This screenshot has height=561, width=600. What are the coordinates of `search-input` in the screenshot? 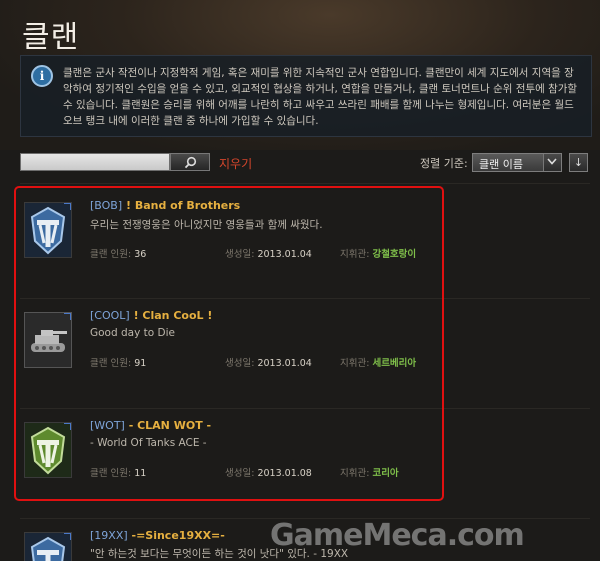 It's located at (95, 162).